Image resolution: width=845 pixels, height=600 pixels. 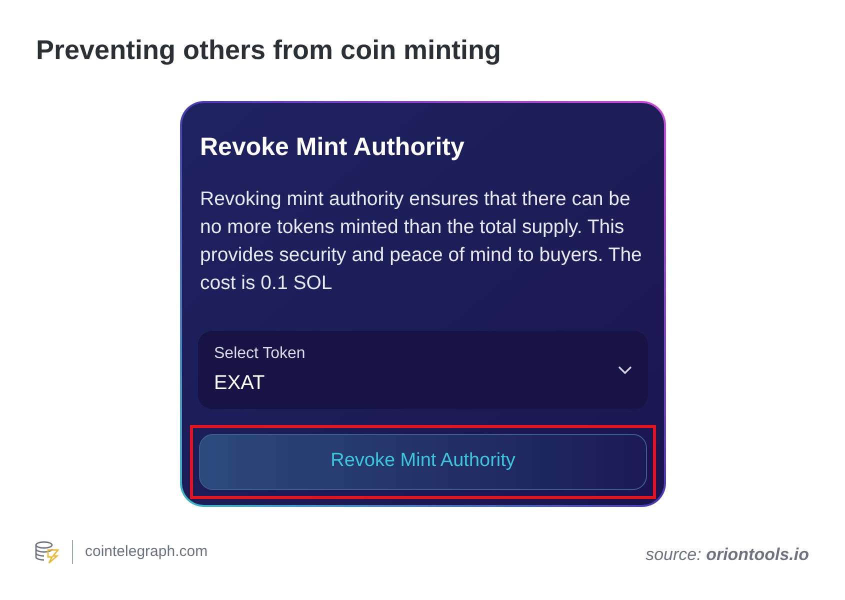 I want to click on source-credit: source: oriontools.io, so click(x=727, y=555).